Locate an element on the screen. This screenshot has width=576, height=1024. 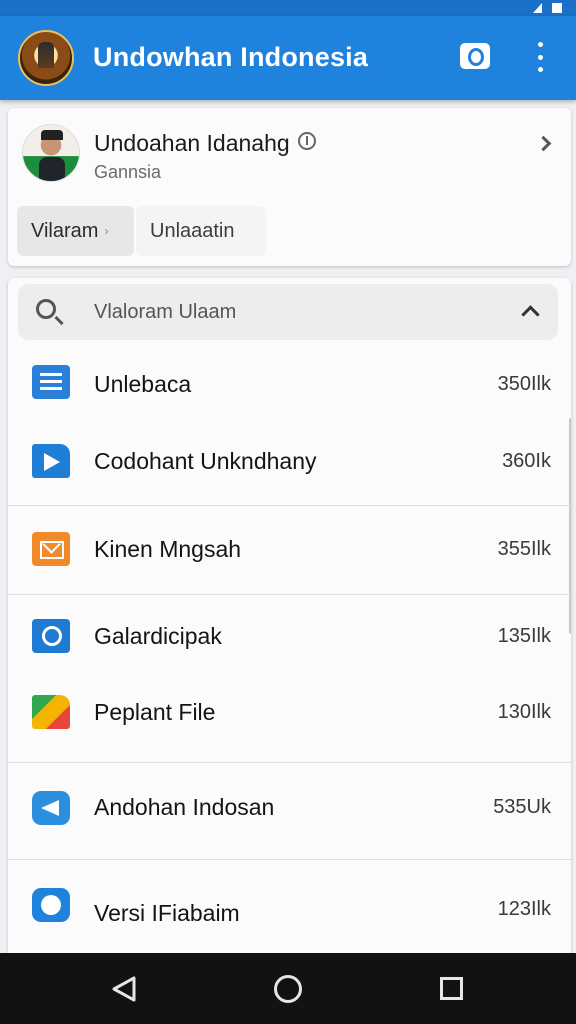
item-label: Galardicipak is located at coordinates (158, 636).